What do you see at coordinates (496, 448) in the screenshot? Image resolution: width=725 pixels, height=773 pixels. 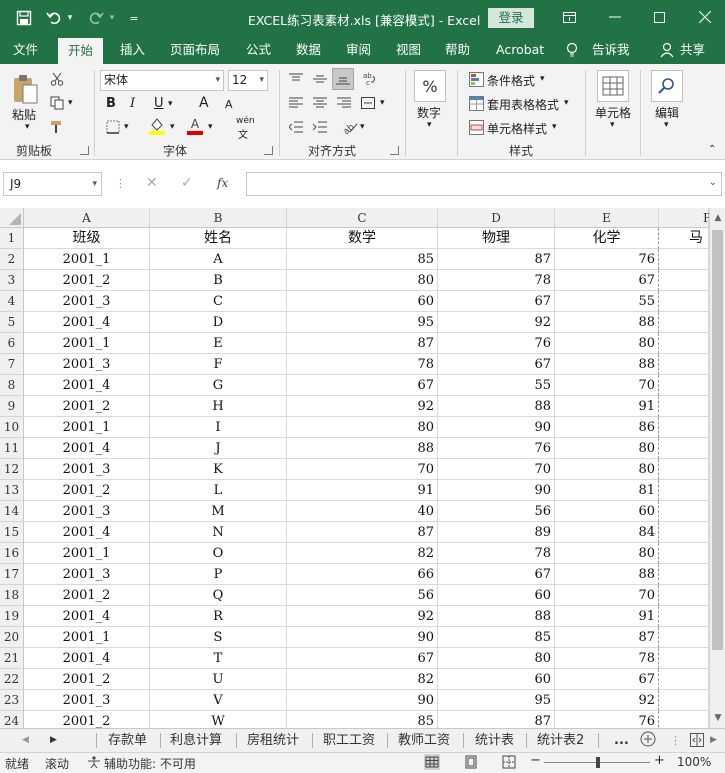 I see `cell: 76` at bounding box center [496, 448].